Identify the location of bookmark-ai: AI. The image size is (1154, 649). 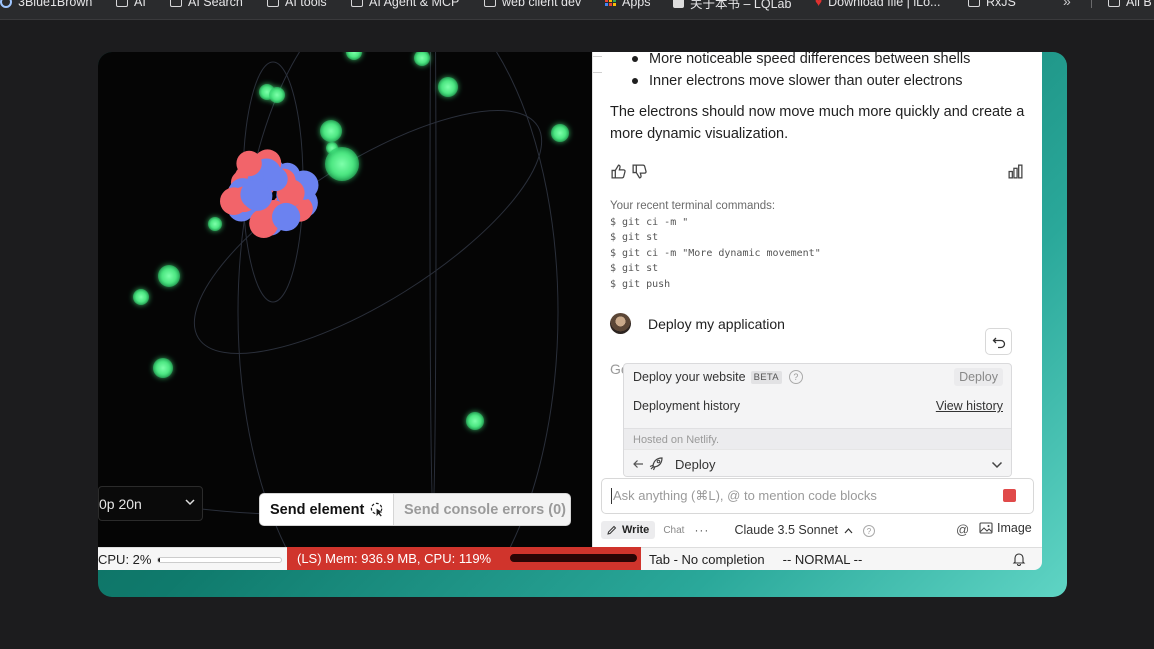
(131, 5).